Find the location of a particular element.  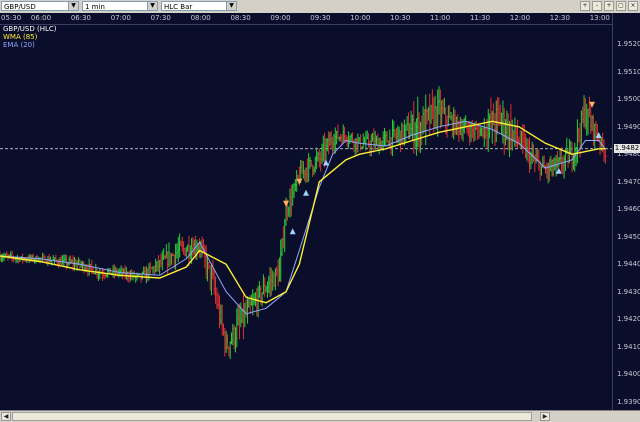

y-tick-label: 1.9500 is located at coordinates (628, 99).